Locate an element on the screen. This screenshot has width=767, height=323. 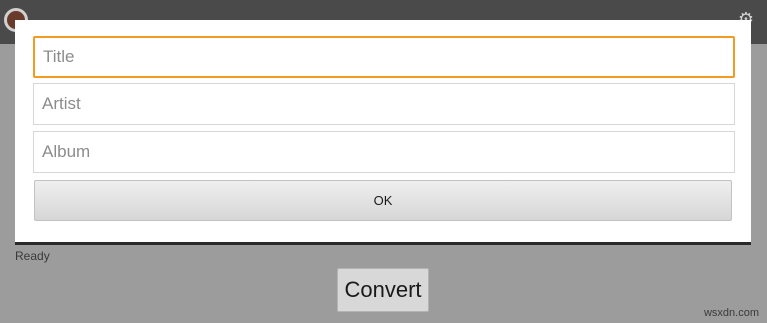
watermark: wsxdn.com is located at coordinates (731, 313).